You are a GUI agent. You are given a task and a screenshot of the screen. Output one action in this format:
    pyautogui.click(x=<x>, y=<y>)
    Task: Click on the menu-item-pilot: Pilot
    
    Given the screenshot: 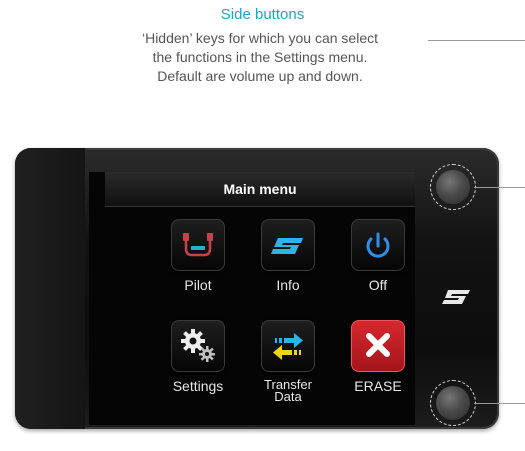 What is the action you would take?
    pyautogui.click(x=198, y=255)
    